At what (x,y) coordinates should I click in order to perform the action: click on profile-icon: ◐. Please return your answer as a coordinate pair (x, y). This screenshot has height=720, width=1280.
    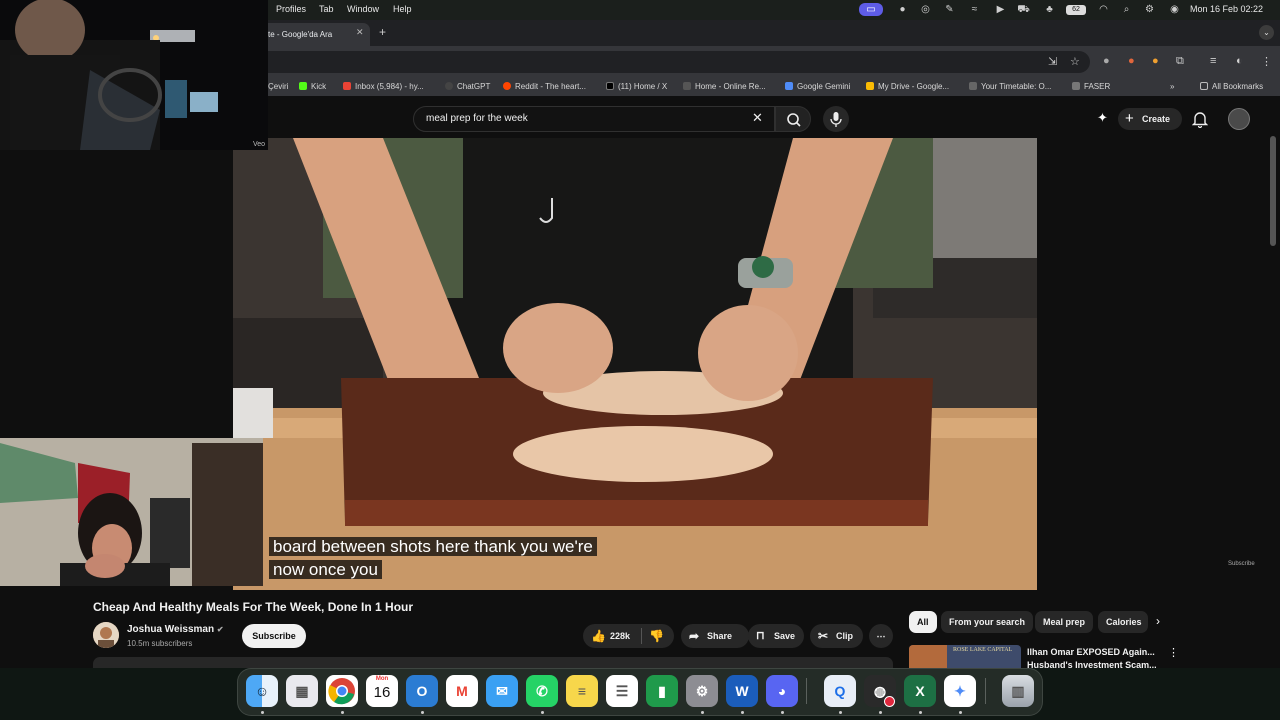
    Looking at the image, I should click on (1239, 61).